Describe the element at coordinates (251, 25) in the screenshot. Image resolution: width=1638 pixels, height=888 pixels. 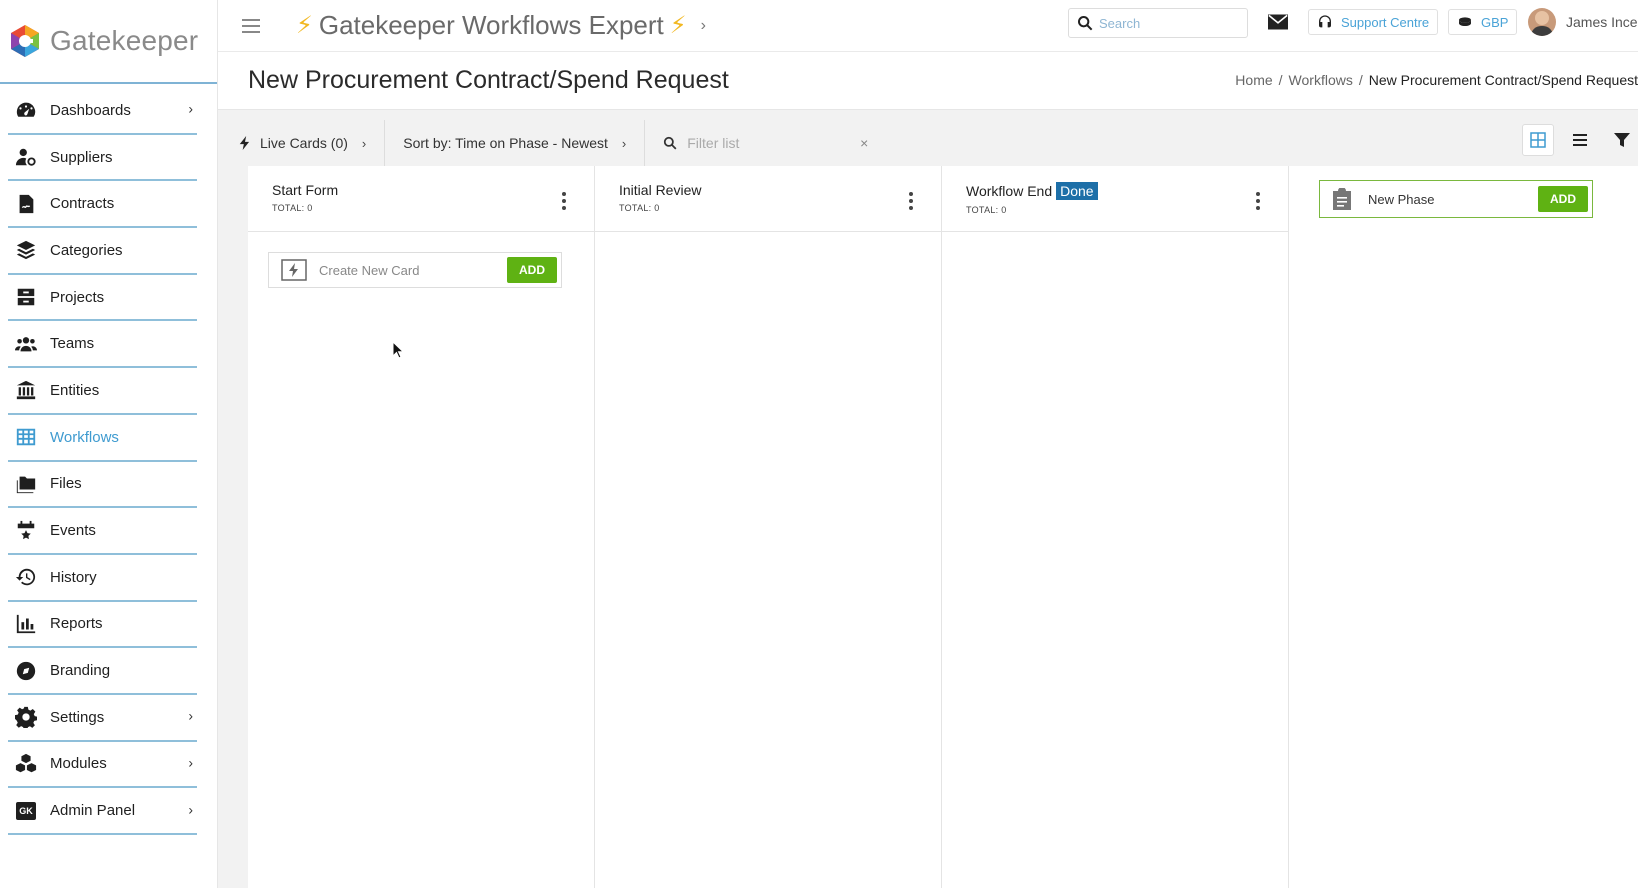
I see `hamburger-menu-icon` at that location.